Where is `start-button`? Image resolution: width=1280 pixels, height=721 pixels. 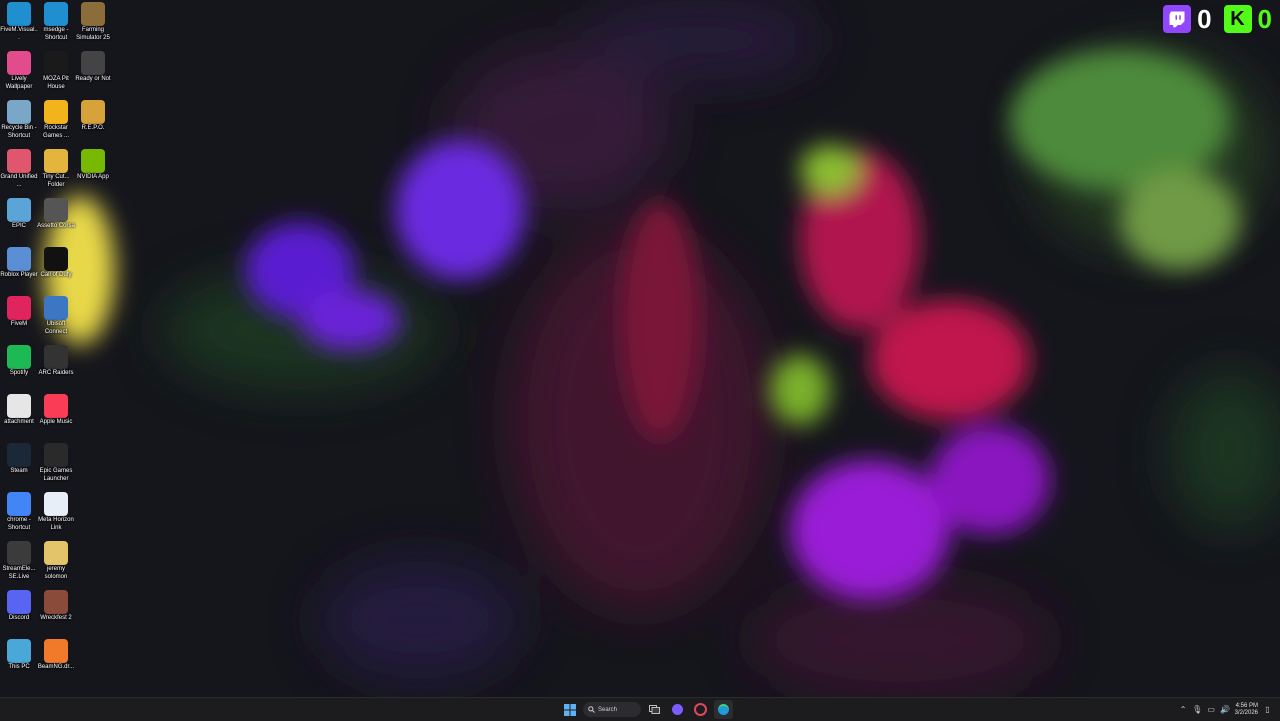
start-button is located at coordinates (569, 709).